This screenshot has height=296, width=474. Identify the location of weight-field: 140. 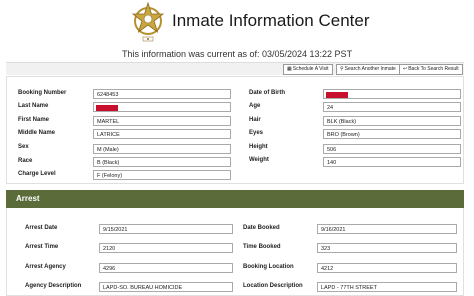
(392, 162).